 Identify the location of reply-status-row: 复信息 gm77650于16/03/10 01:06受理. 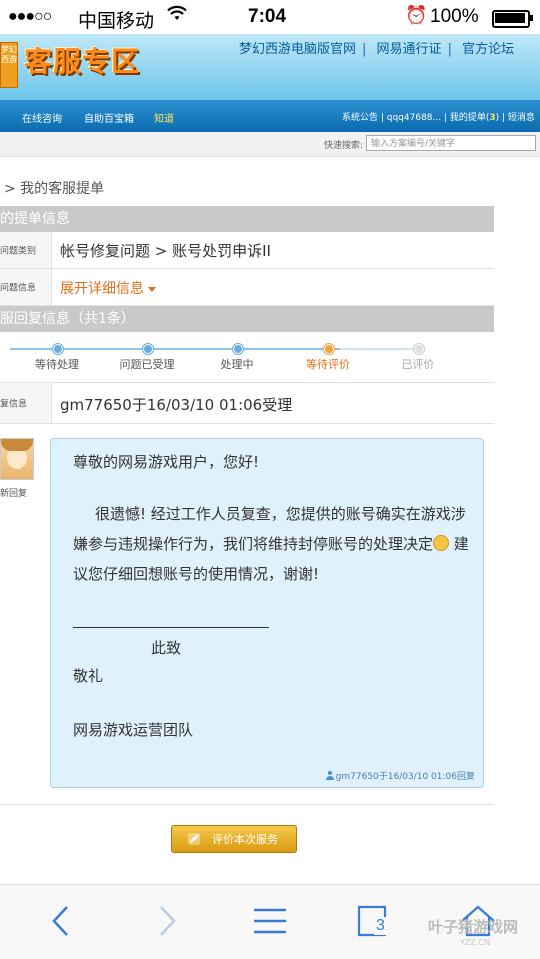
(247, 403).